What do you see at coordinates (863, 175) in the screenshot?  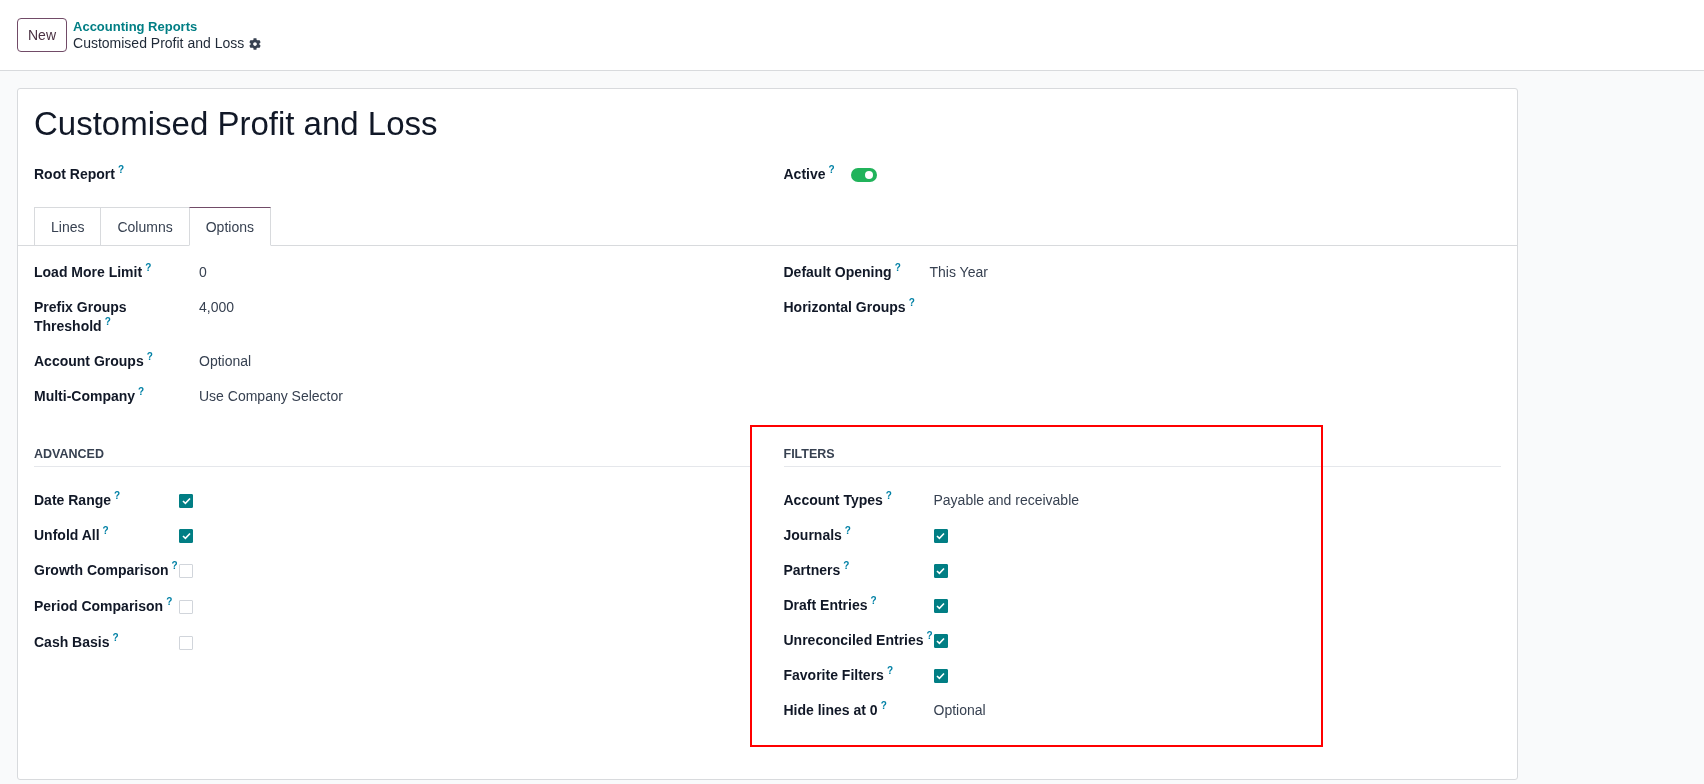 I see `active-toggle` at bounding box center [863, 175].